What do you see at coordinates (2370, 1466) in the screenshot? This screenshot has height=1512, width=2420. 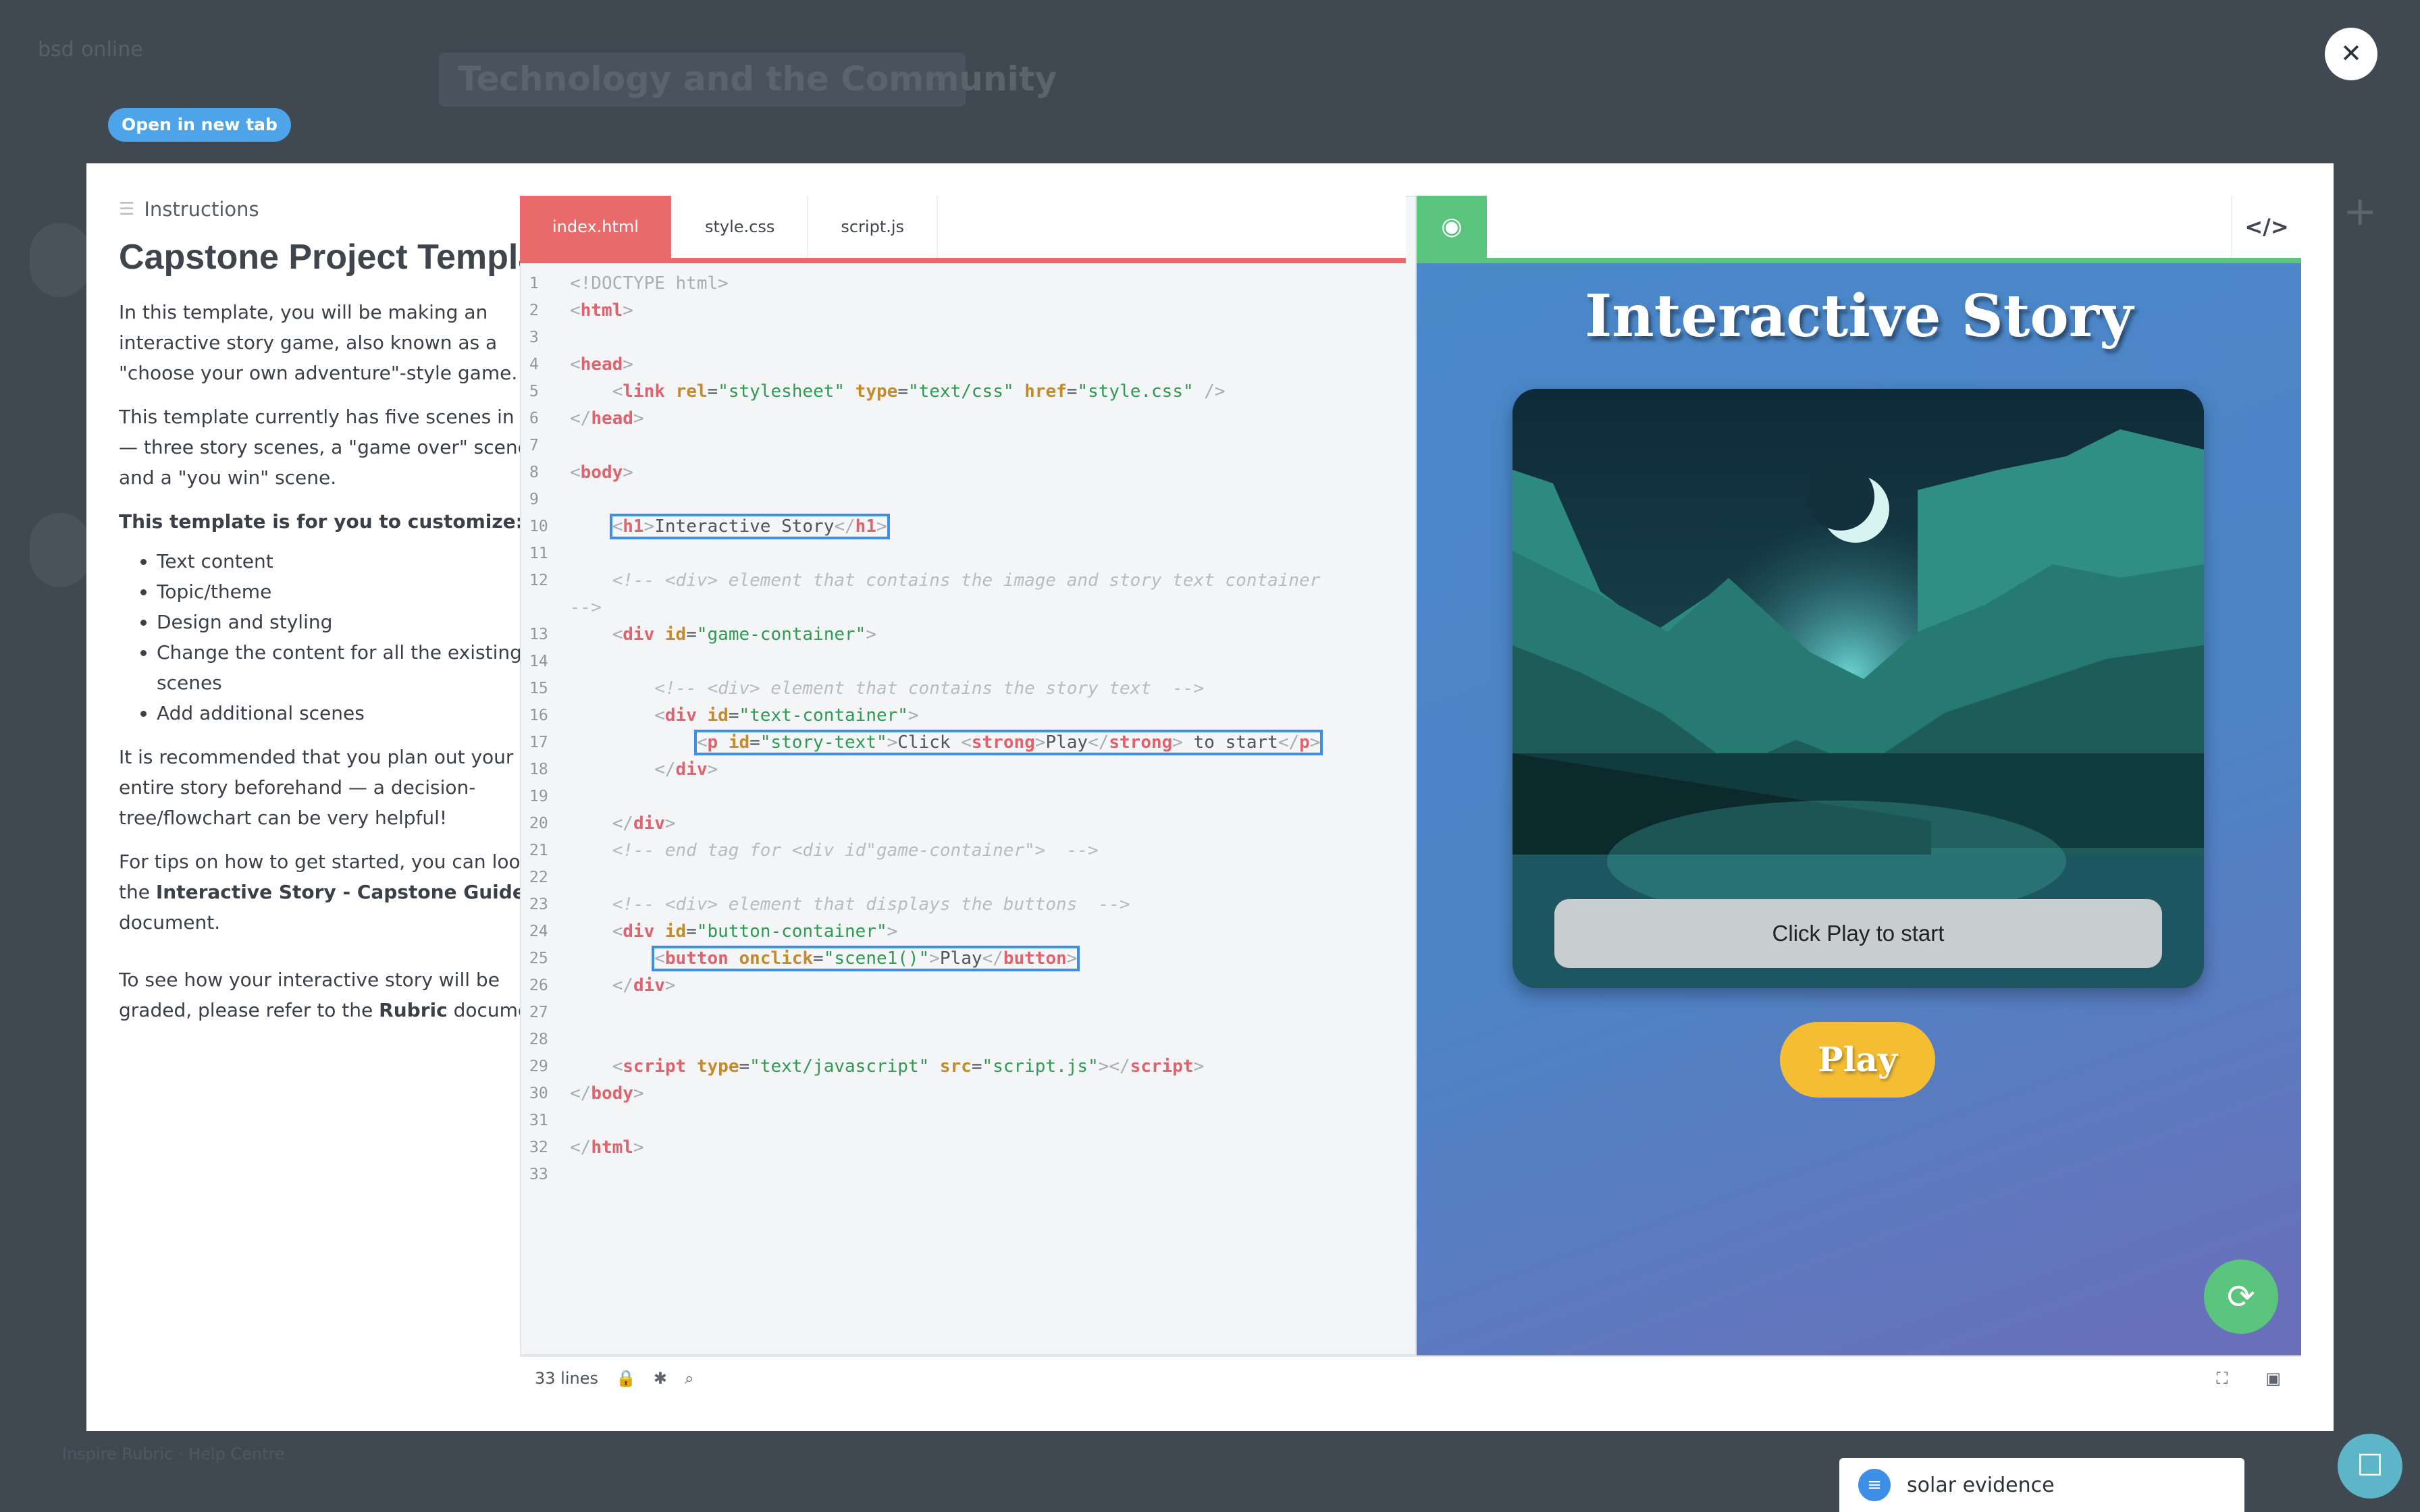 I see `help-chat-icon: ☐` at bounding box center [2370, 1466].